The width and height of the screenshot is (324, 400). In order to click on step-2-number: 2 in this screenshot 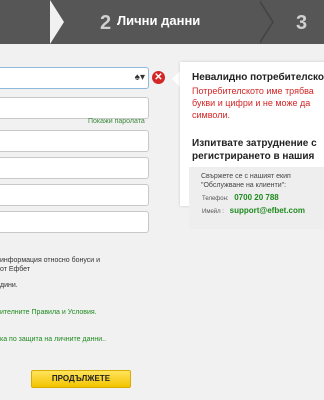, I will do `click(106, 23)`.